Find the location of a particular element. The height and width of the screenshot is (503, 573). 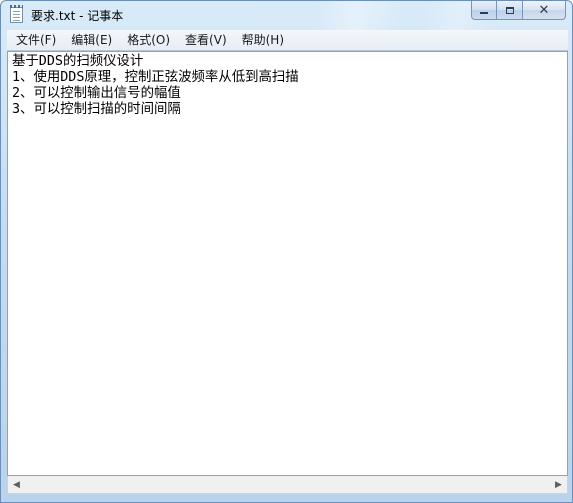

menu-help: 帮助(H) is located at coordinates (261, 40).